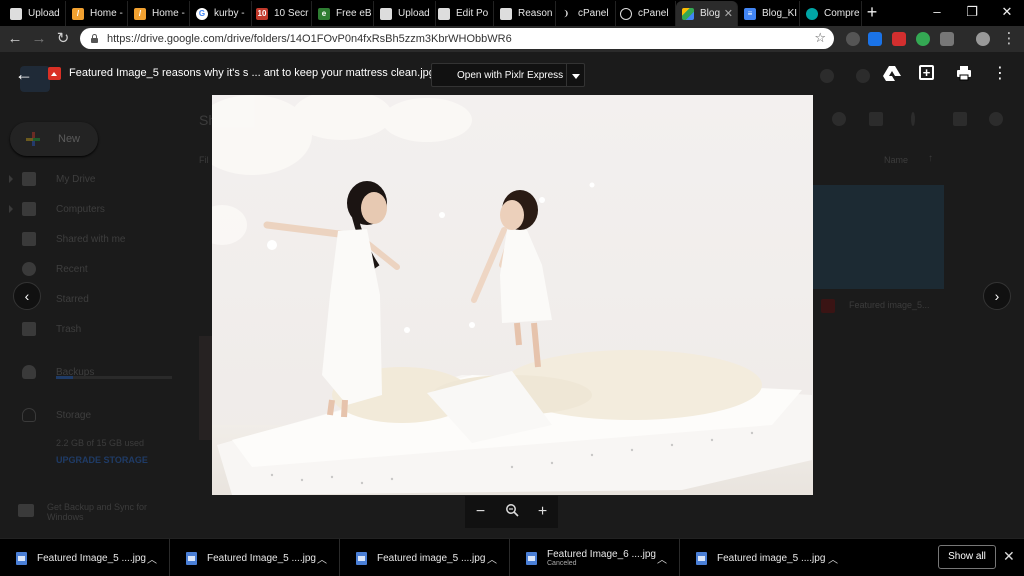 The image size is (1024, 576). What do you see at coordinates (566, 13) in the screenshot?
I see `cpanel-icon: ❩` at bounding box center [566, 13].